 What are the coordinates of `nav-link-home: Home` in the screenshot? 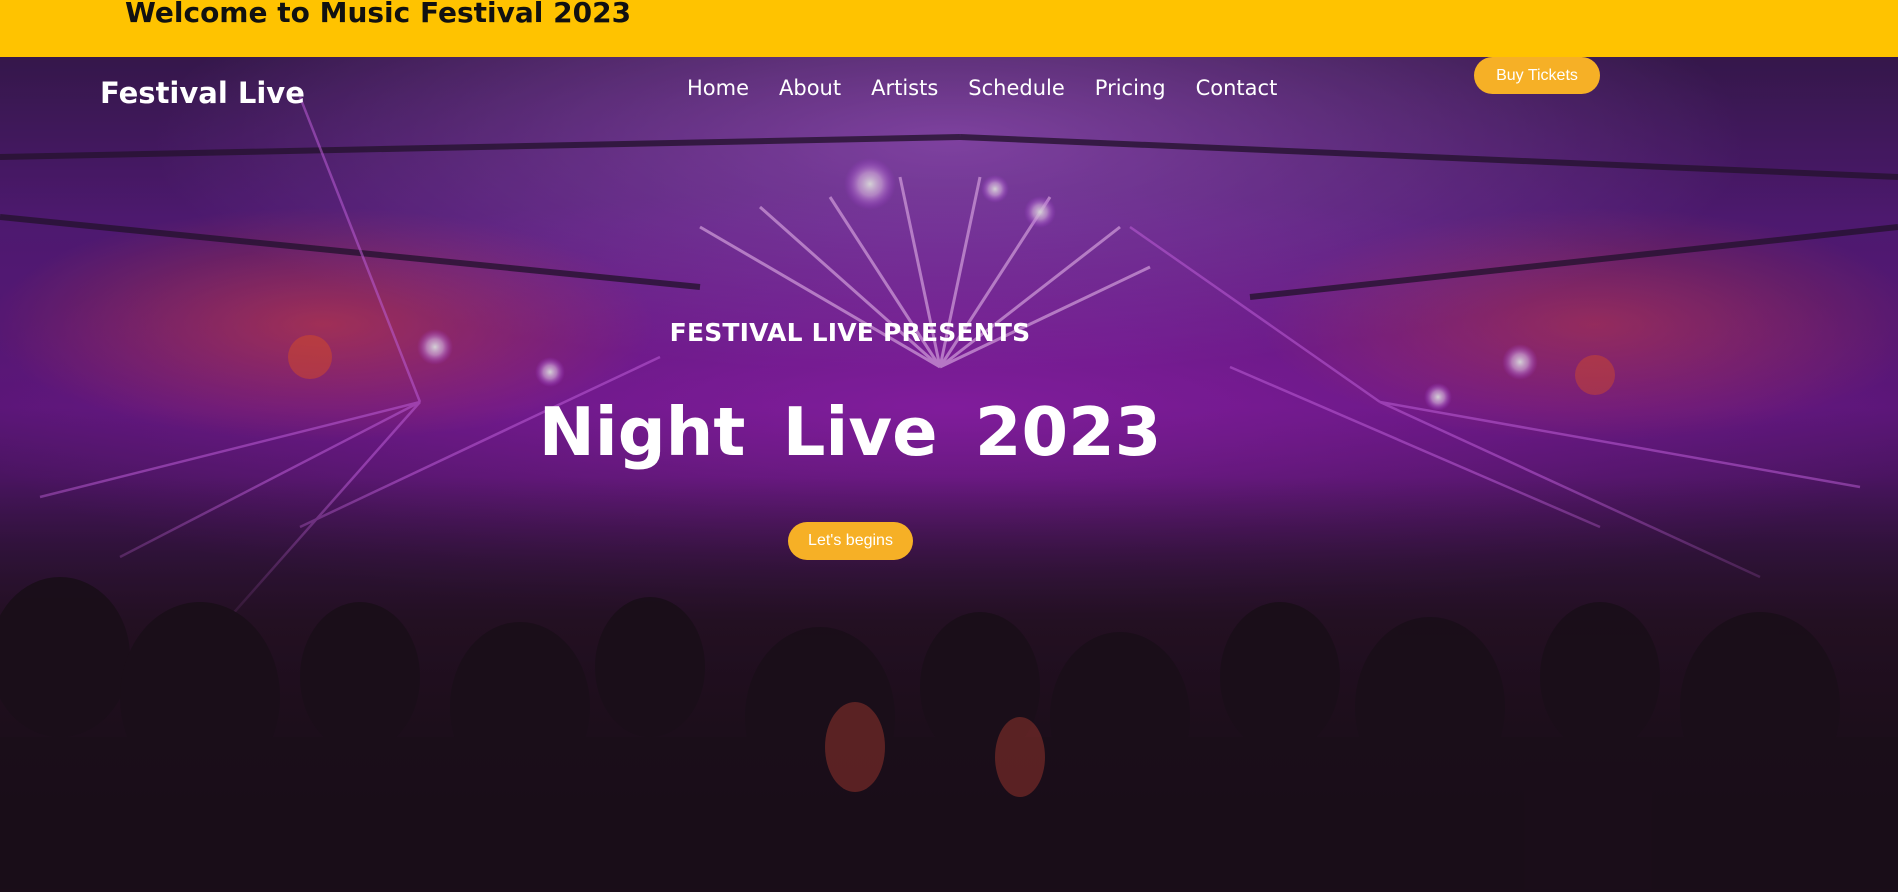 It's located at (718, 88).